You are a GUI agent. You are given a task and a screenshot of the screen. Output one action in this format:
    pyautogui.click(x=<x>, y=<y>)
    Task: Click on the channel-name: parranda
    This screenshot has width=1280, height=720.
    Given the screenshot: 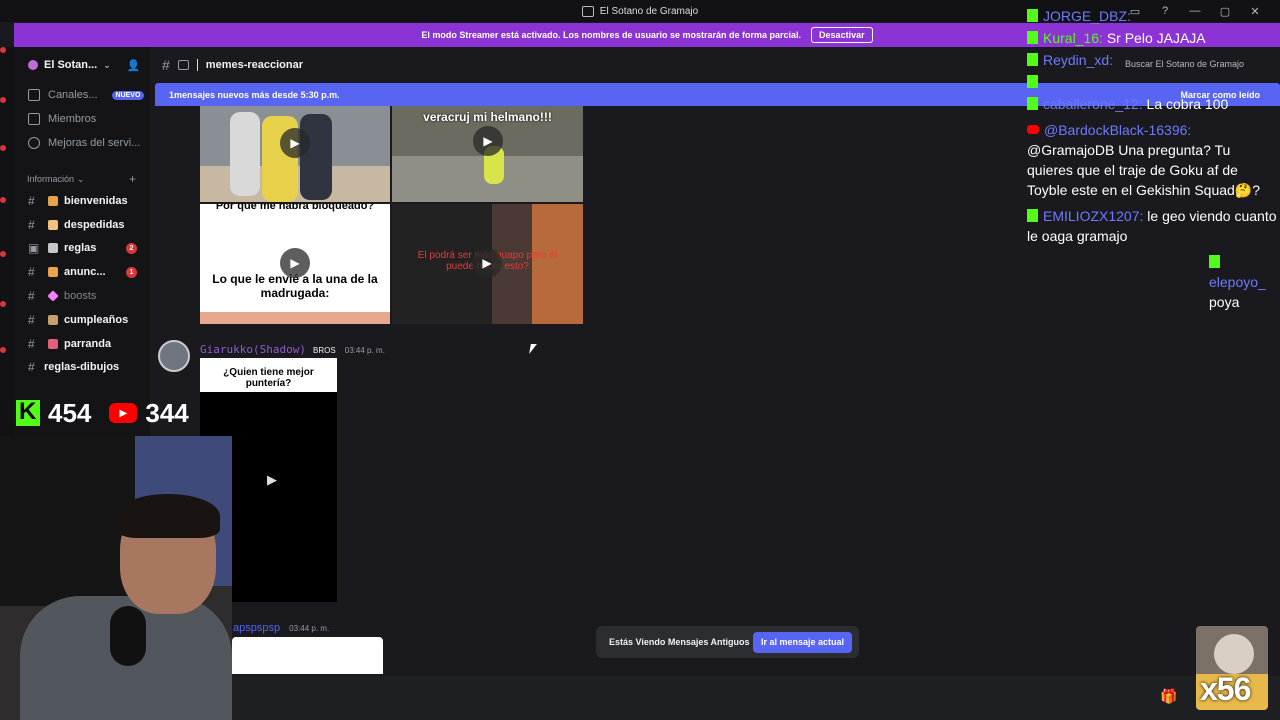 What is the action you would take?
    pyautogui.click(x=88, y=343)
    